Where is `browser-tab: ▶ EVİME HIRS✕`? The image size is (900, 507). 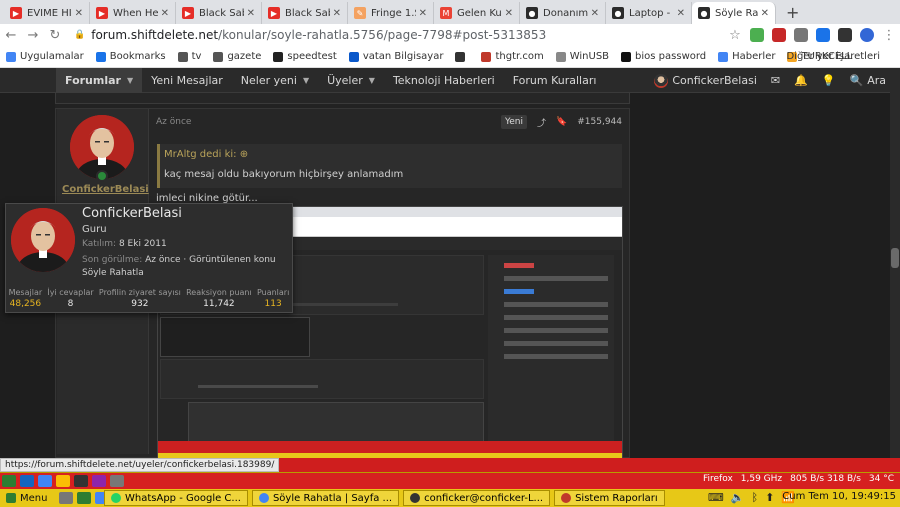 browser-tab: ▶ EVİME HIRS✕ is located at coordinates (47, 13).